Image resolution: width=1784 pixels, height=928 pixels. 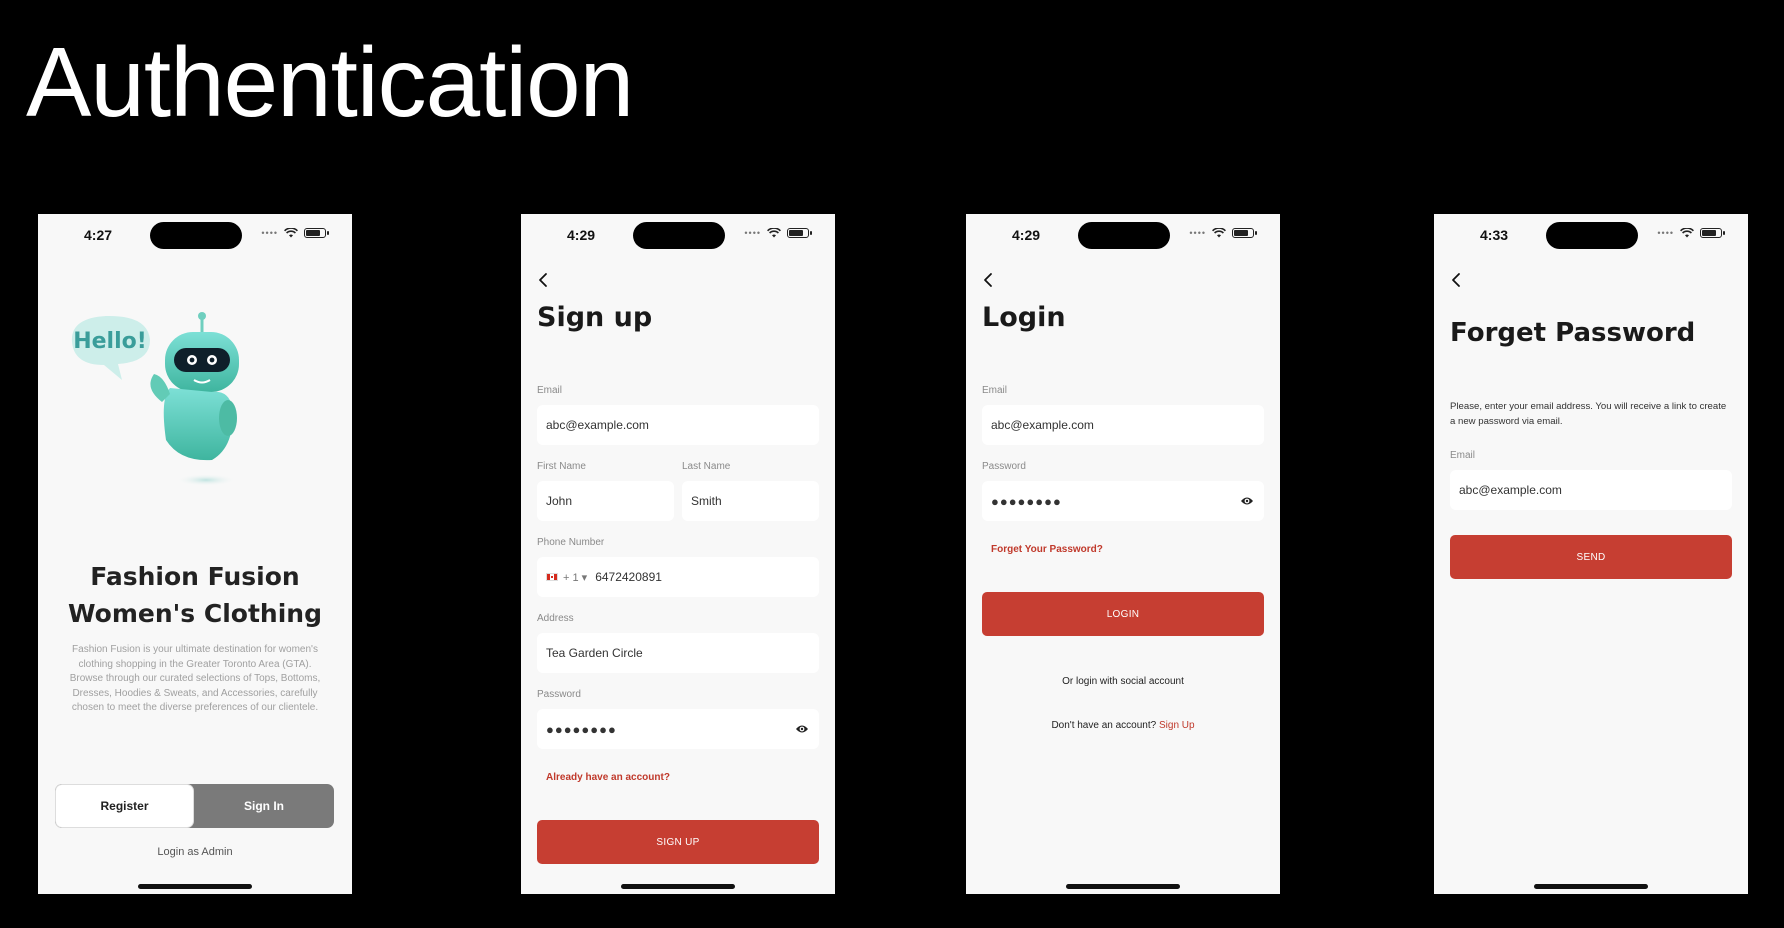 I want to click on status-bar: 4:27 ••••, so click(x=195, y=236).